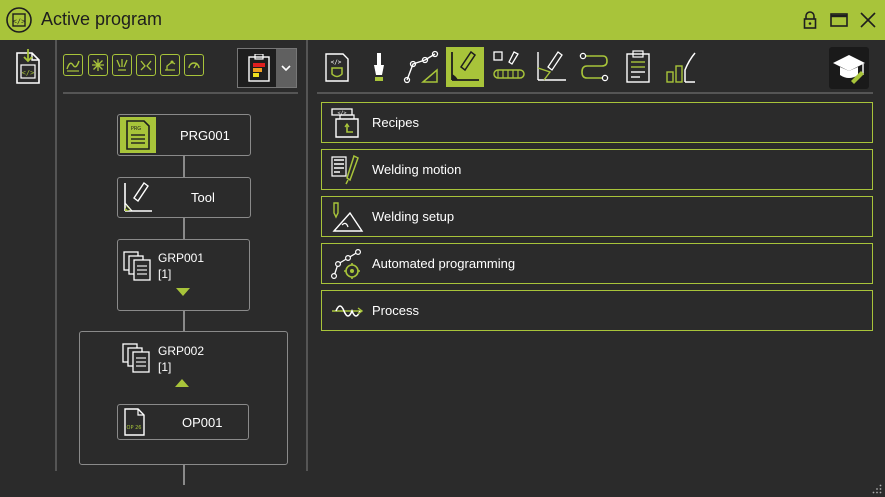  I want to click on operation-document-icon: OP 26, so click(134, 422).